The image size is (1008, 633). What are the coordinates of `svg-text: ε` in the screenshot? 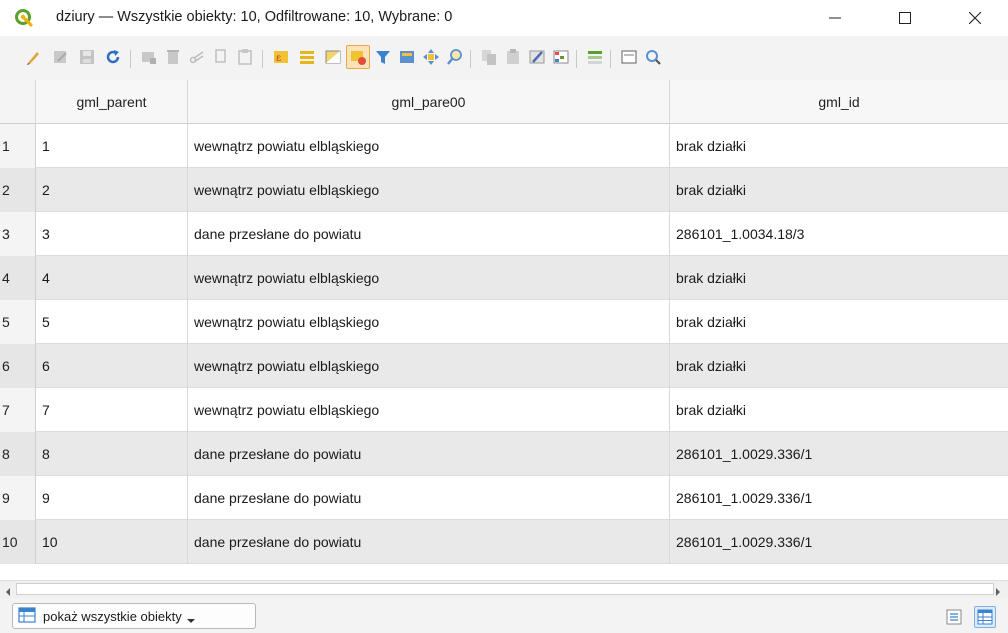 It's located at (278, 58).